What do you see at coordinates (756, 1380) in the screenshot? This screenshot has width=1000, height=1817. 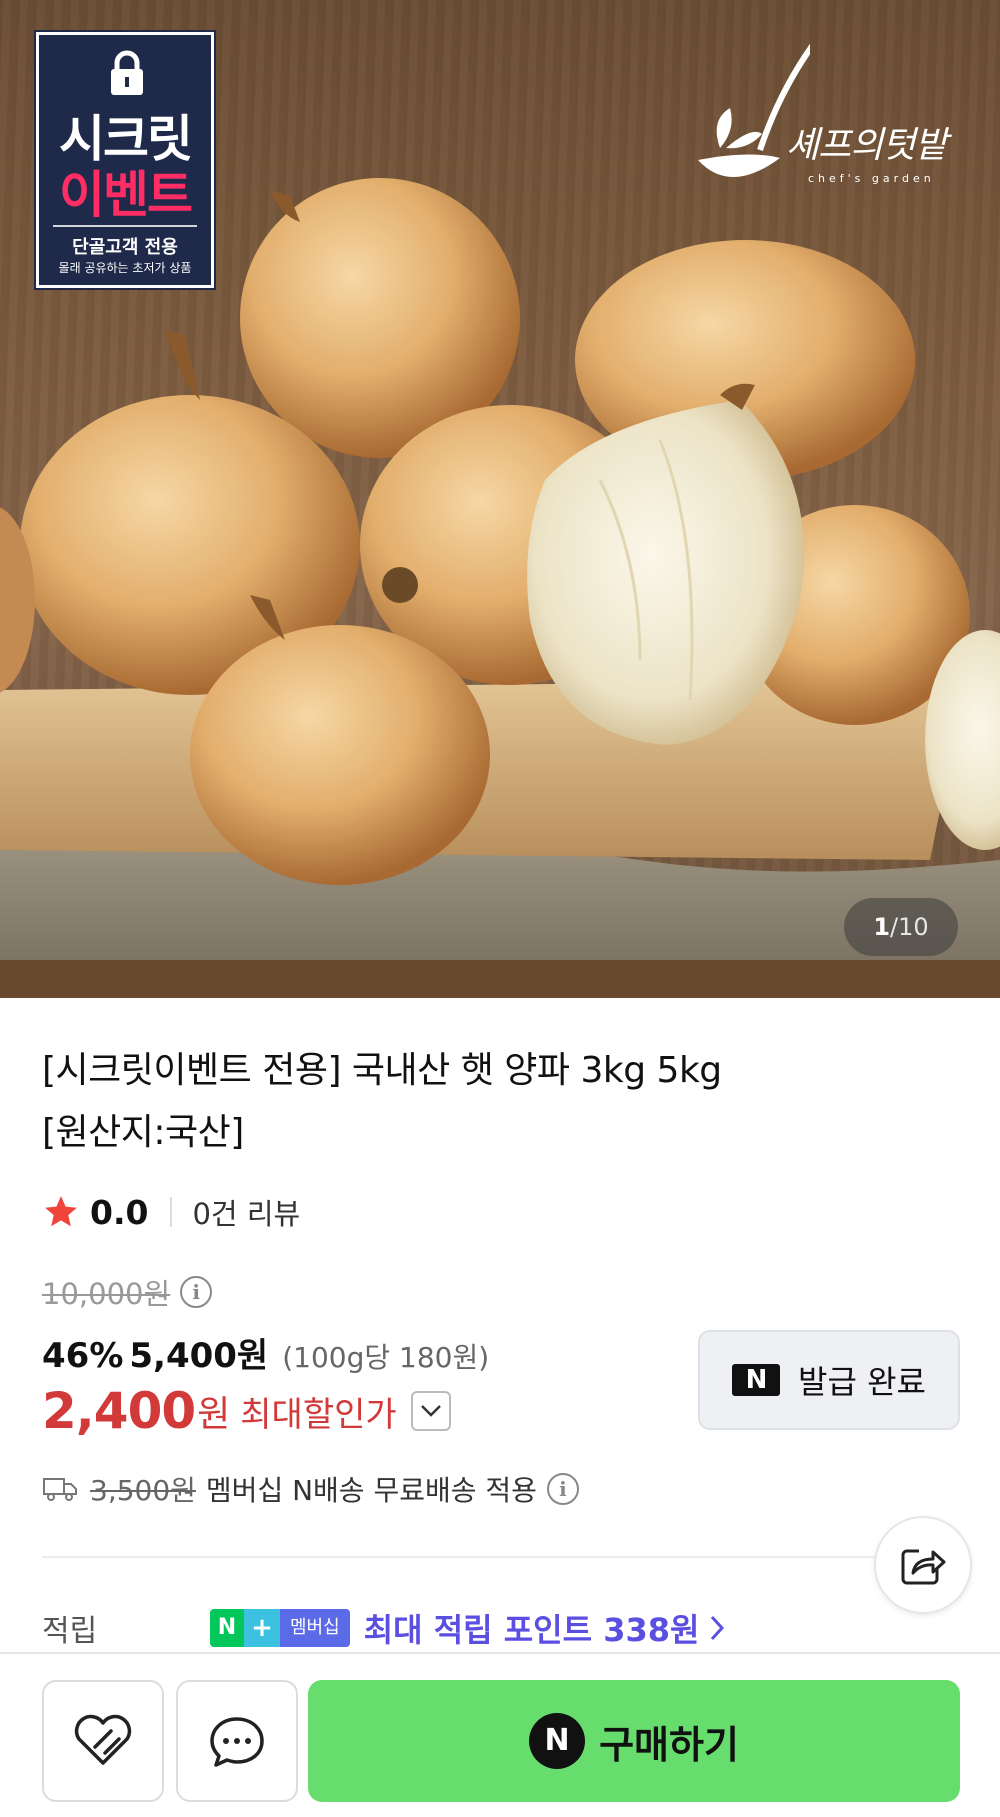 I see `naver-n-icon: N` at bounding box center [756, 1380].